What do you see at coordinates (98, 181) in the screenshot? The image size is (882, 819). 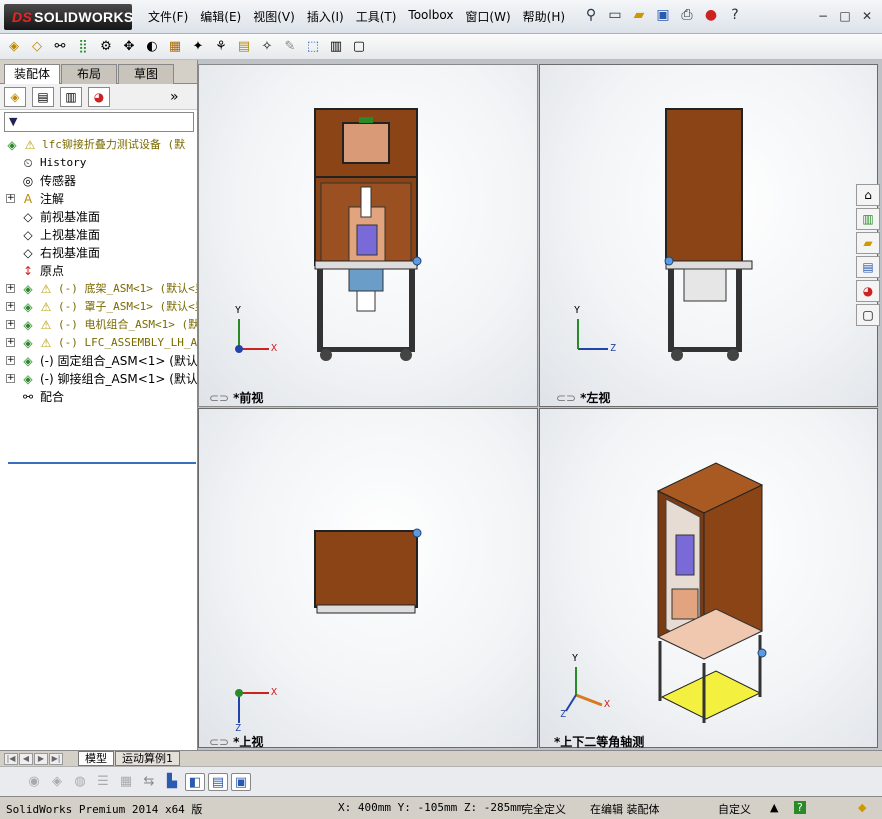 I see `tree-item: ◎ 传感器` at bounding box center [98, 181].